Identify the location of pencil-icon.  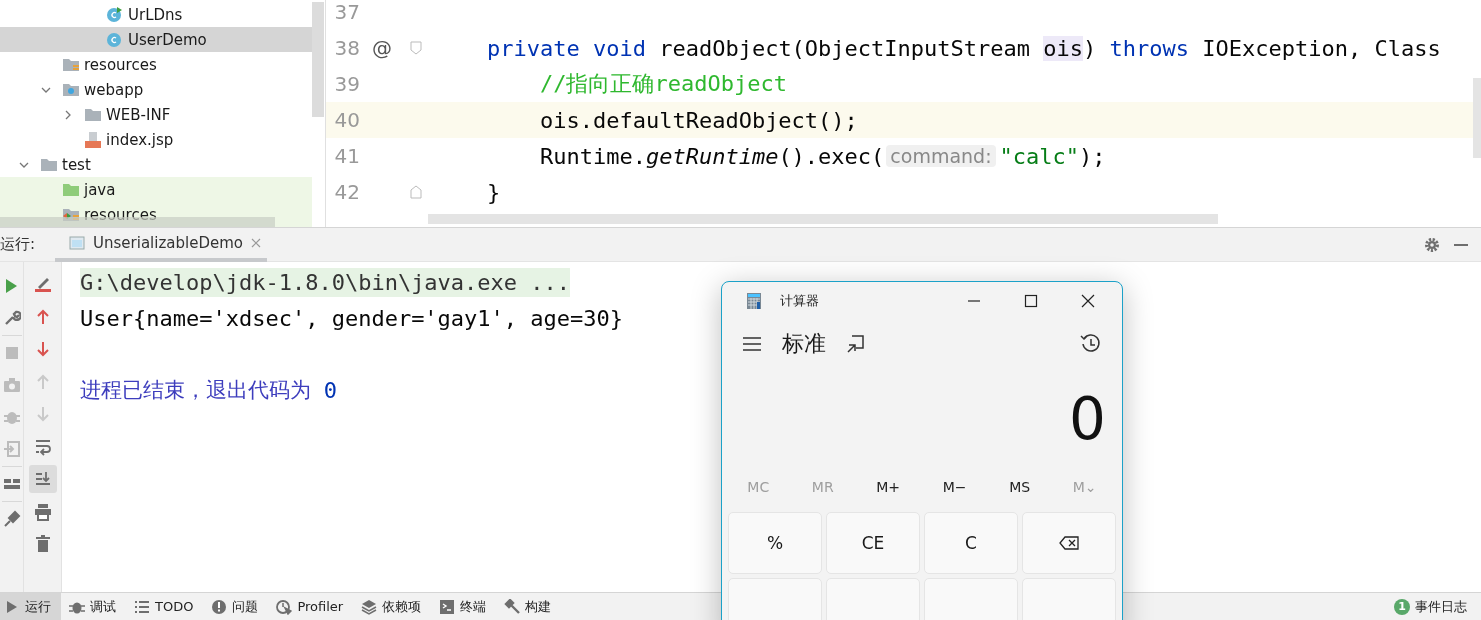
(42, 284).